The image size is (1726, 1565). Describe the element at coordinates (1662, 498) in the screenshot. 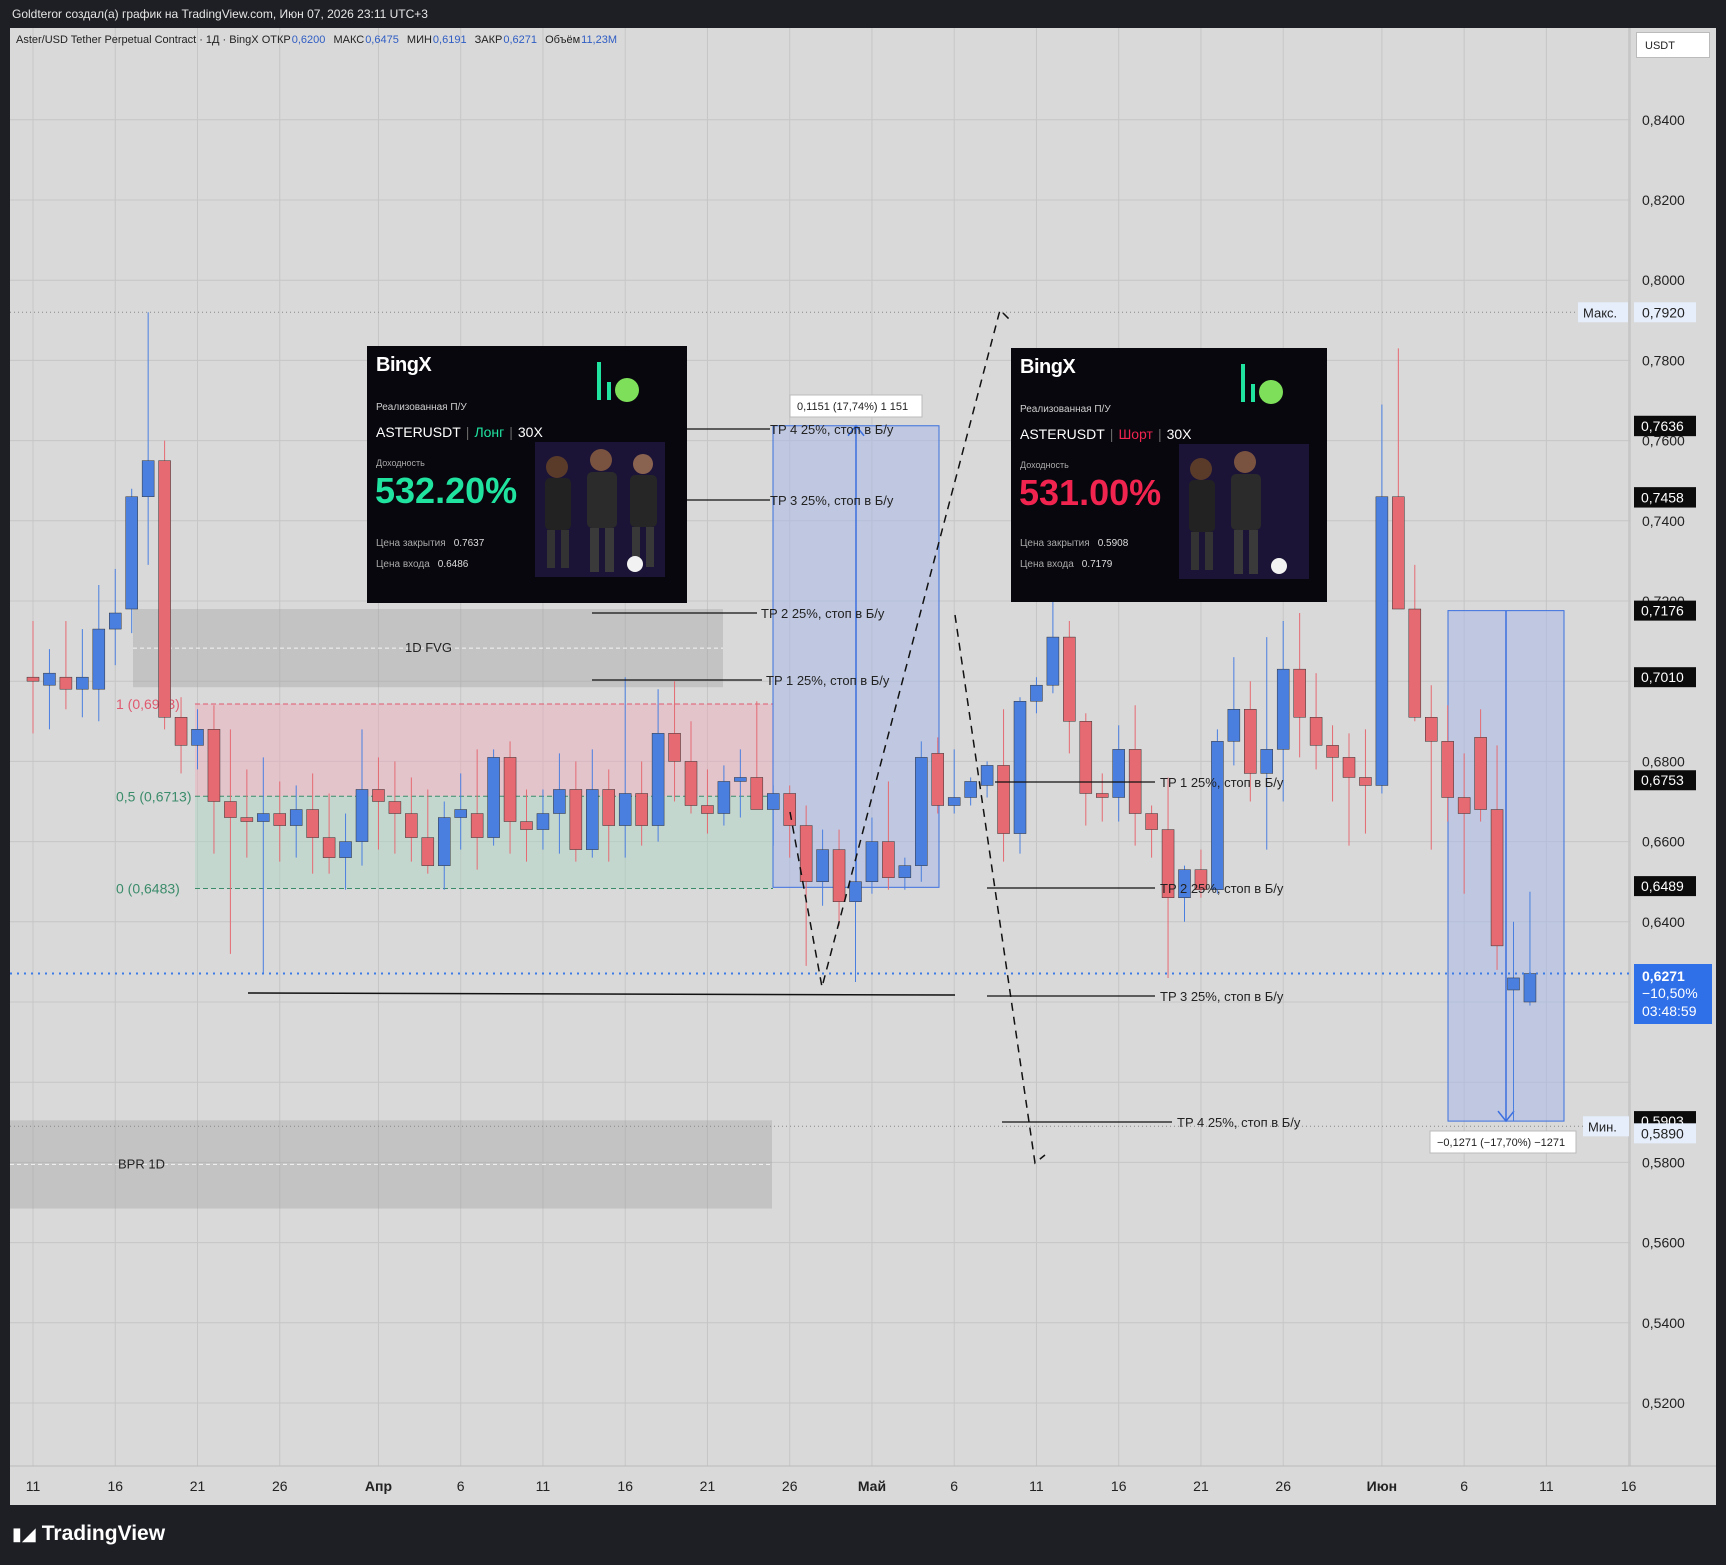

I see `price-tag: 0,7458` at that location.